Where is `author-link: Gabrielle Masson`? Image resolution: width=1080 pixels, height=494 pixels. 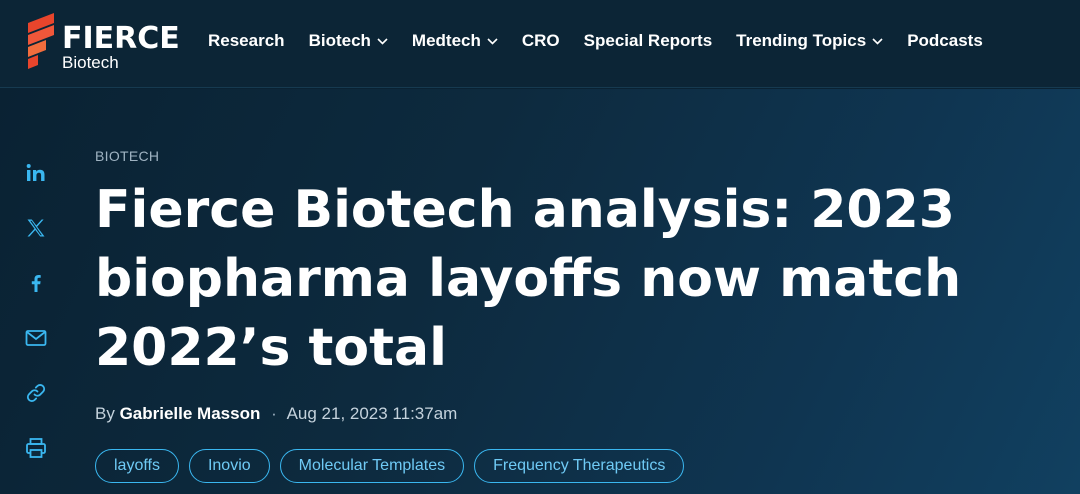 author-link: Gabrielle Masson is located at coordinates (190, 413).